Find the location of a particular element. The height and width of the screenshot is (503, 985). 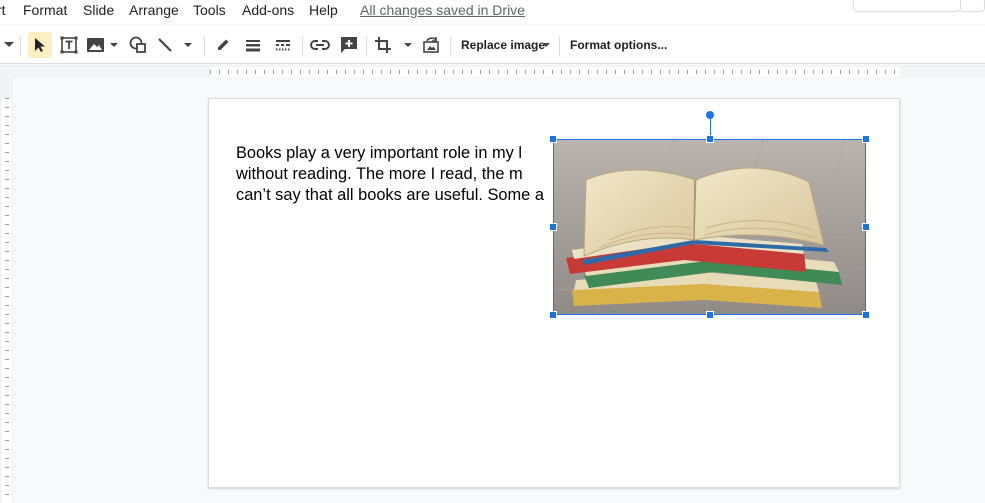

line-icon is located at coordinates (176, 45).